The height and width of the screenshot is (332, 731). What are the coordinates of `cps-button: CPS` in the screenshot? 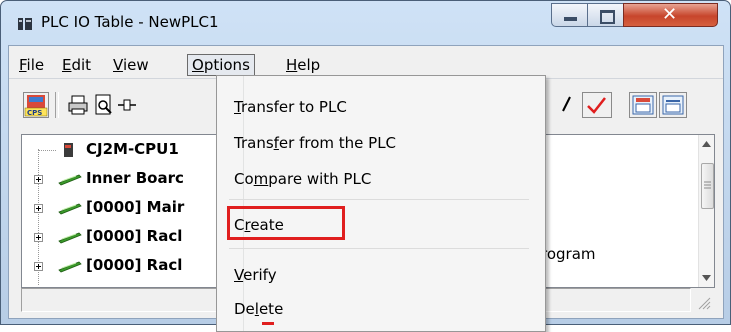 It's located at (36, 105).